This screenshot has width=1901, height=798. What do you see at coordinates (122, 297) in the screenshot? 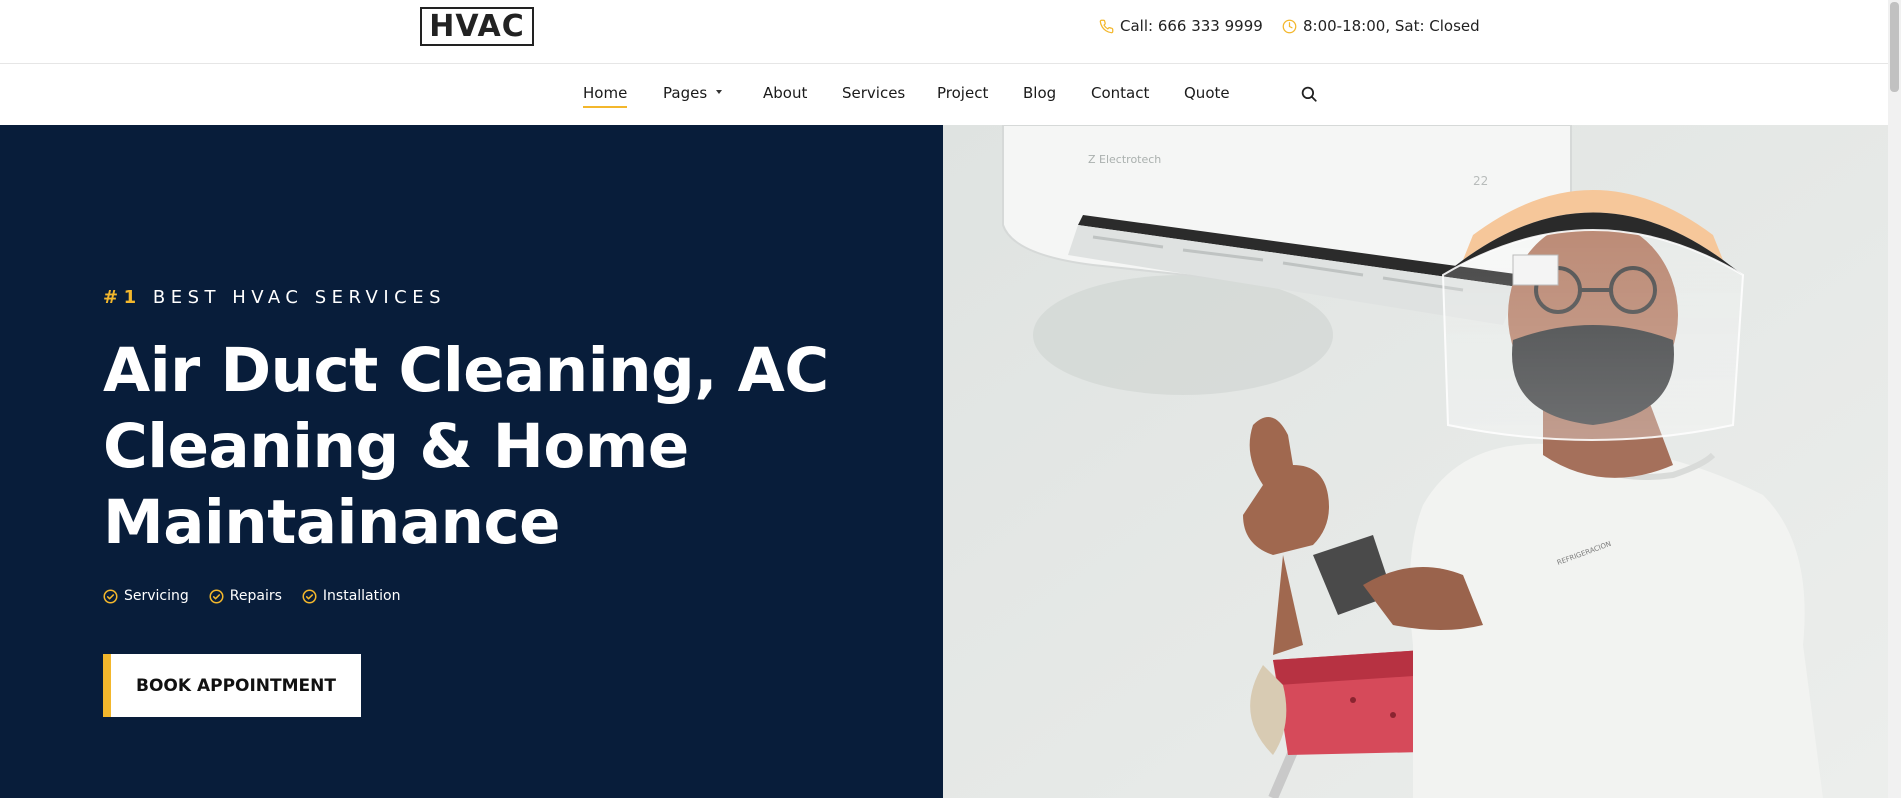
I see `eyebrow-rank: #1` at bounding box center [122, 297].